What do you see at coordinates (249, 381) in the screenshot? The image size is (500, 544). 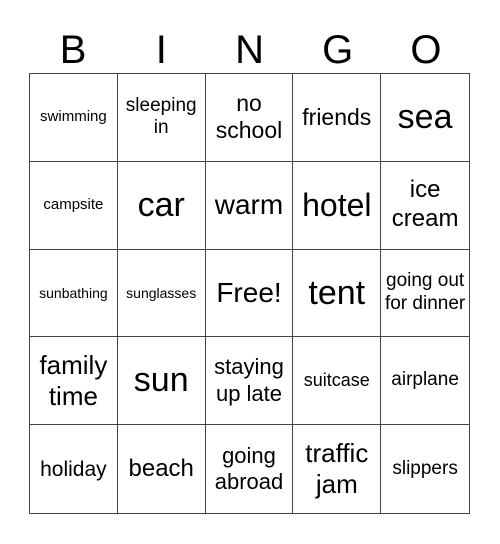 I see `bingo-cell: staying up late` at bounding box center [249, 381].